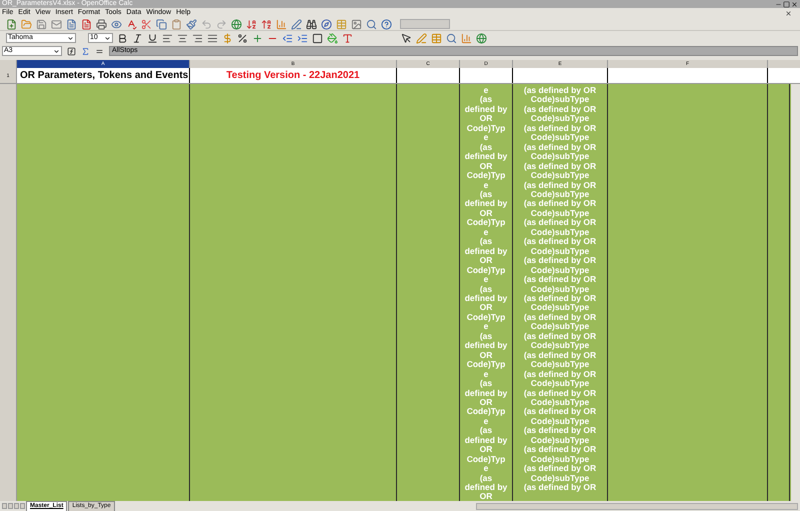 The image size is (800, 511). I want to click on sum-icon, so click(85, 51).